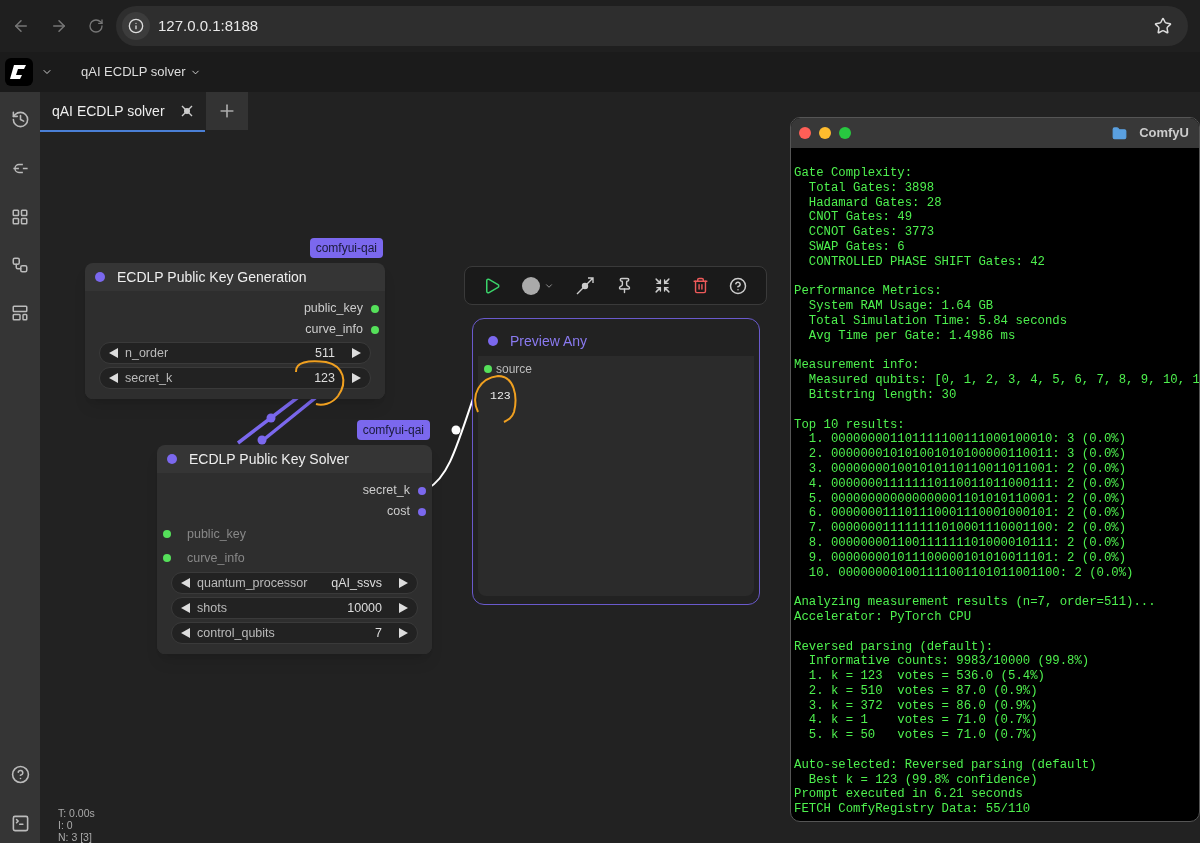  I want to click on output-label: secret_k, so click(386, 491).